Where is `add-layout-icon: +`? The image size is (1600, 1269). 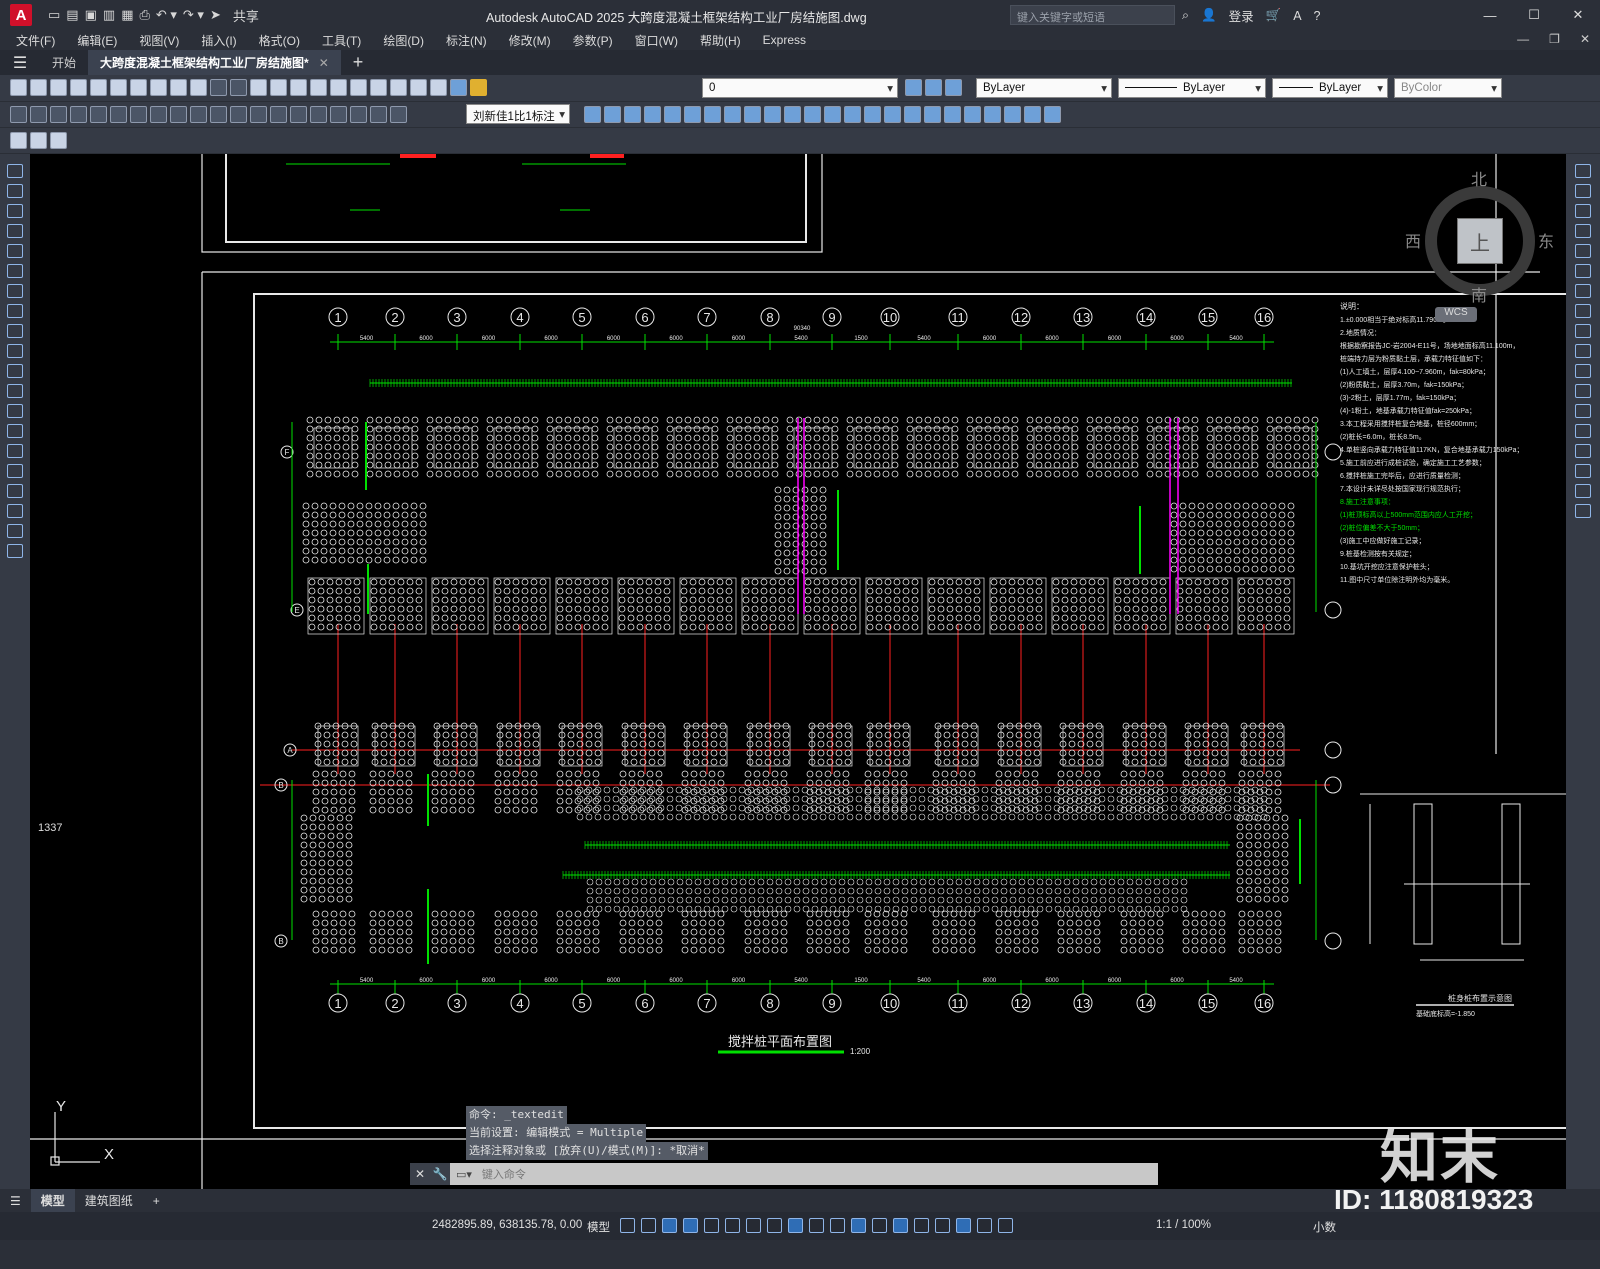
add-layout-icon: + is located at coordinates (156, 1200).